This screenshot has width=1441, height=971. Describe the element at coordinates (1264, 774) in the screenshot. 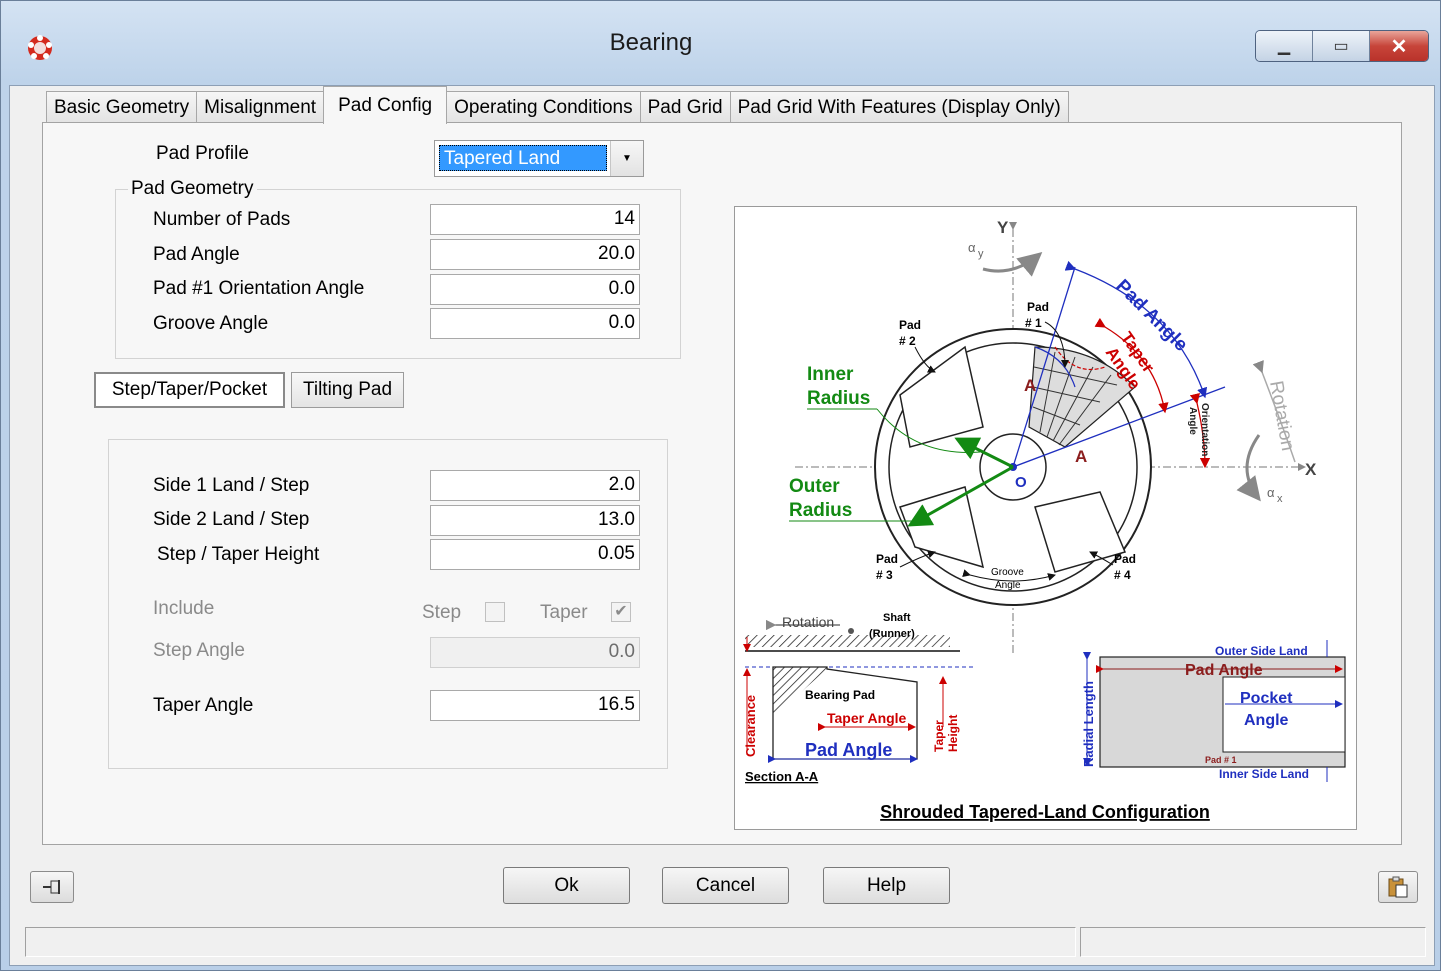

I see `inner-side-land-label: Inner Side Land` at that location.